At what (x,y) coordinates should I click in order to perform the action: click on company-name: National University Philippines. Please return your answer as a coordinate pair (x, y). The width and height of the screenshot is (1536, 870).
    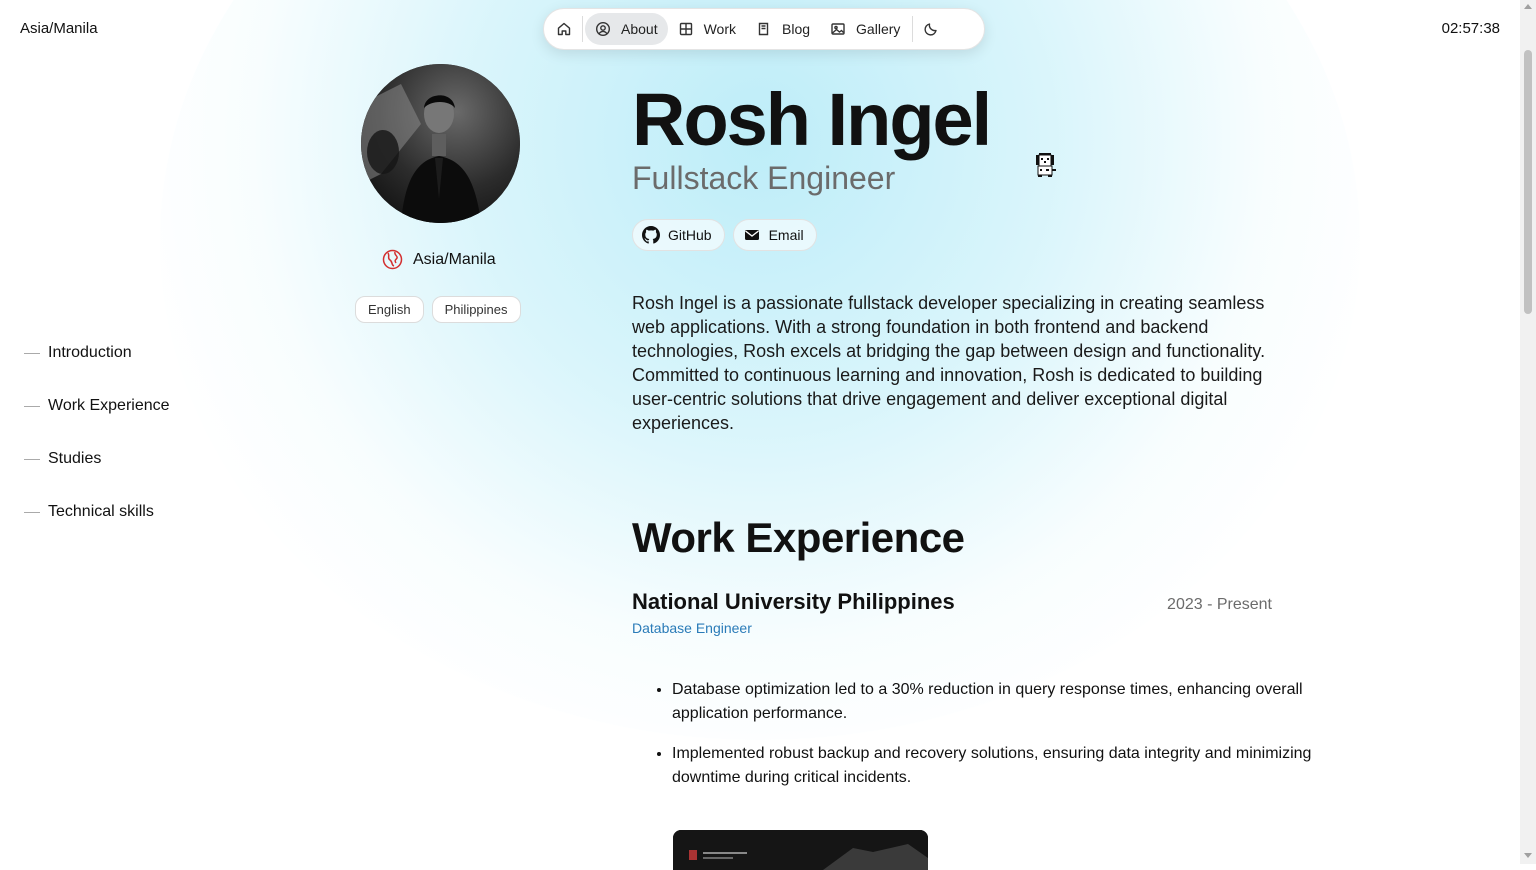
    Looking at the image, I should click on (793, 601).